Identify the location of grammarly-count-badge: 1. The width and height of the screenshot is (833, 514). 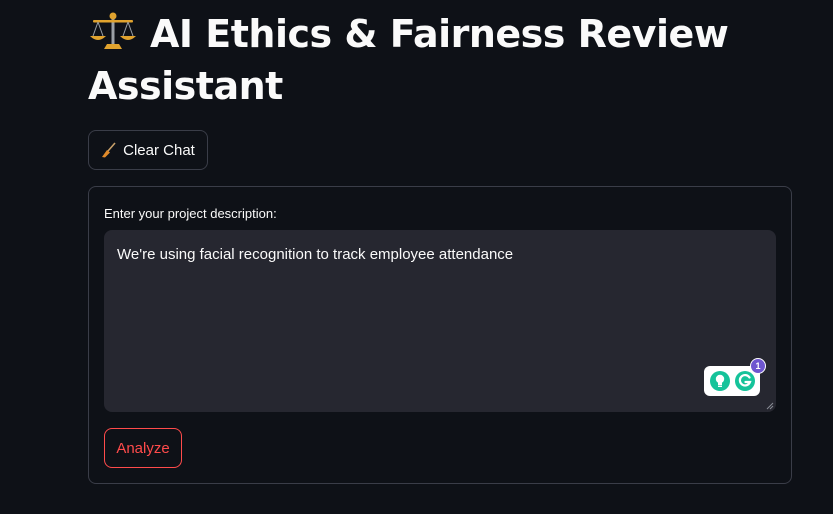
(758, 366).